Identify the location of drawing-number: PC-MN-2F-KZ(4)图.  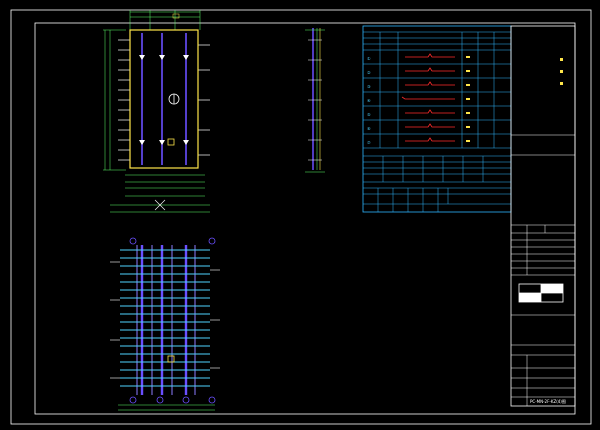
(548, 401).